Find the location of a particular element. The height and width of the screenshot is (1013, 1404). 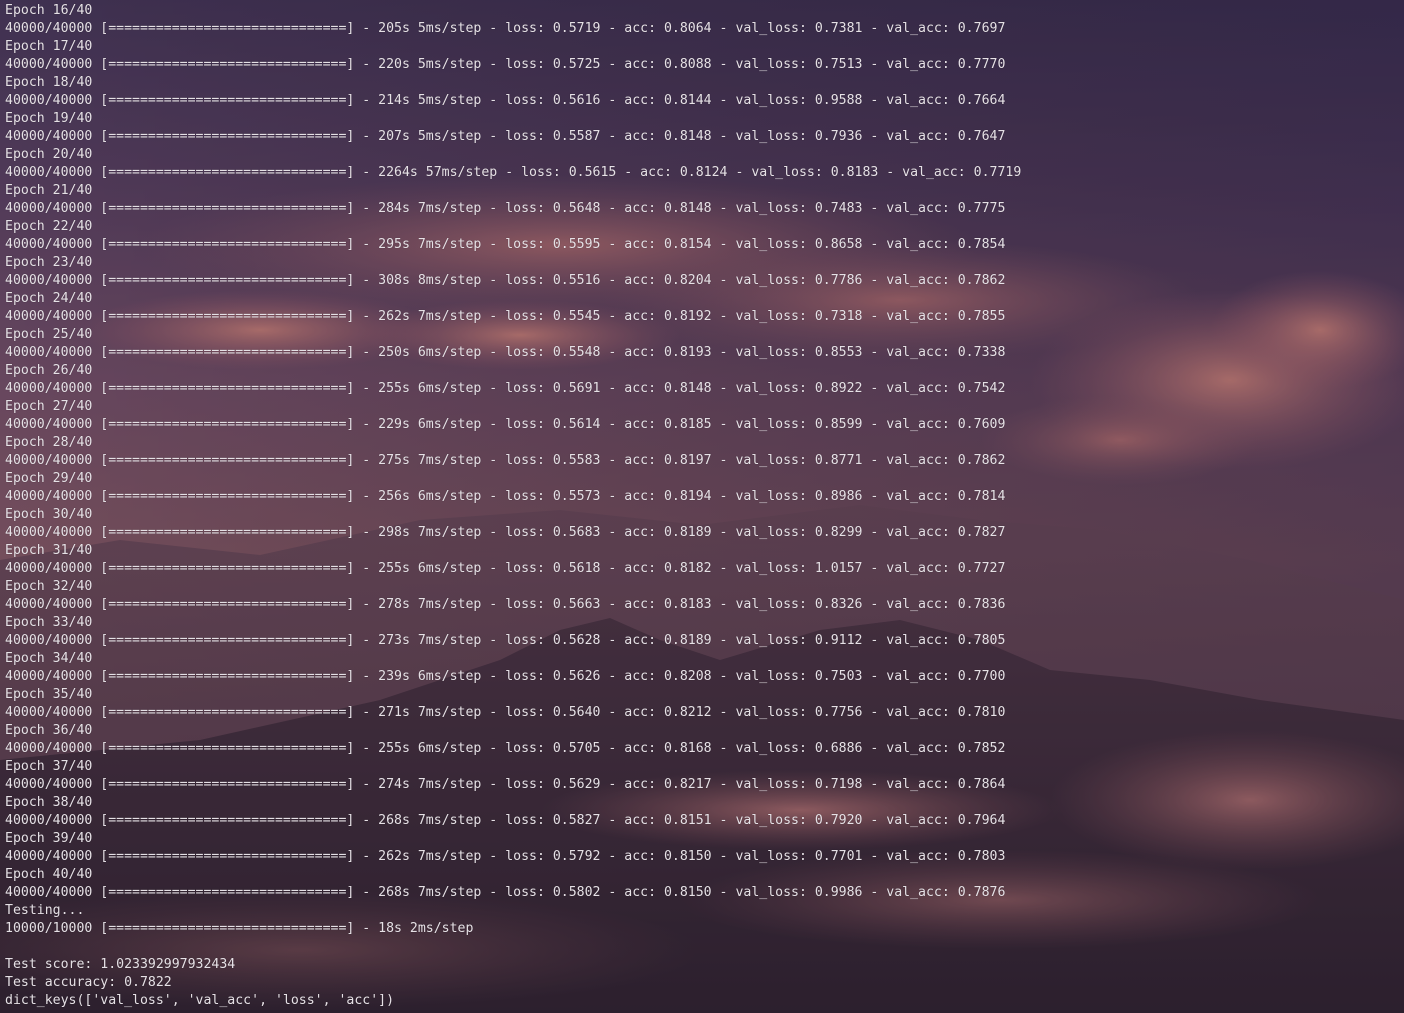

terminal-line: Test accuracy: 0.7822 is located at coordinates (88, 982).